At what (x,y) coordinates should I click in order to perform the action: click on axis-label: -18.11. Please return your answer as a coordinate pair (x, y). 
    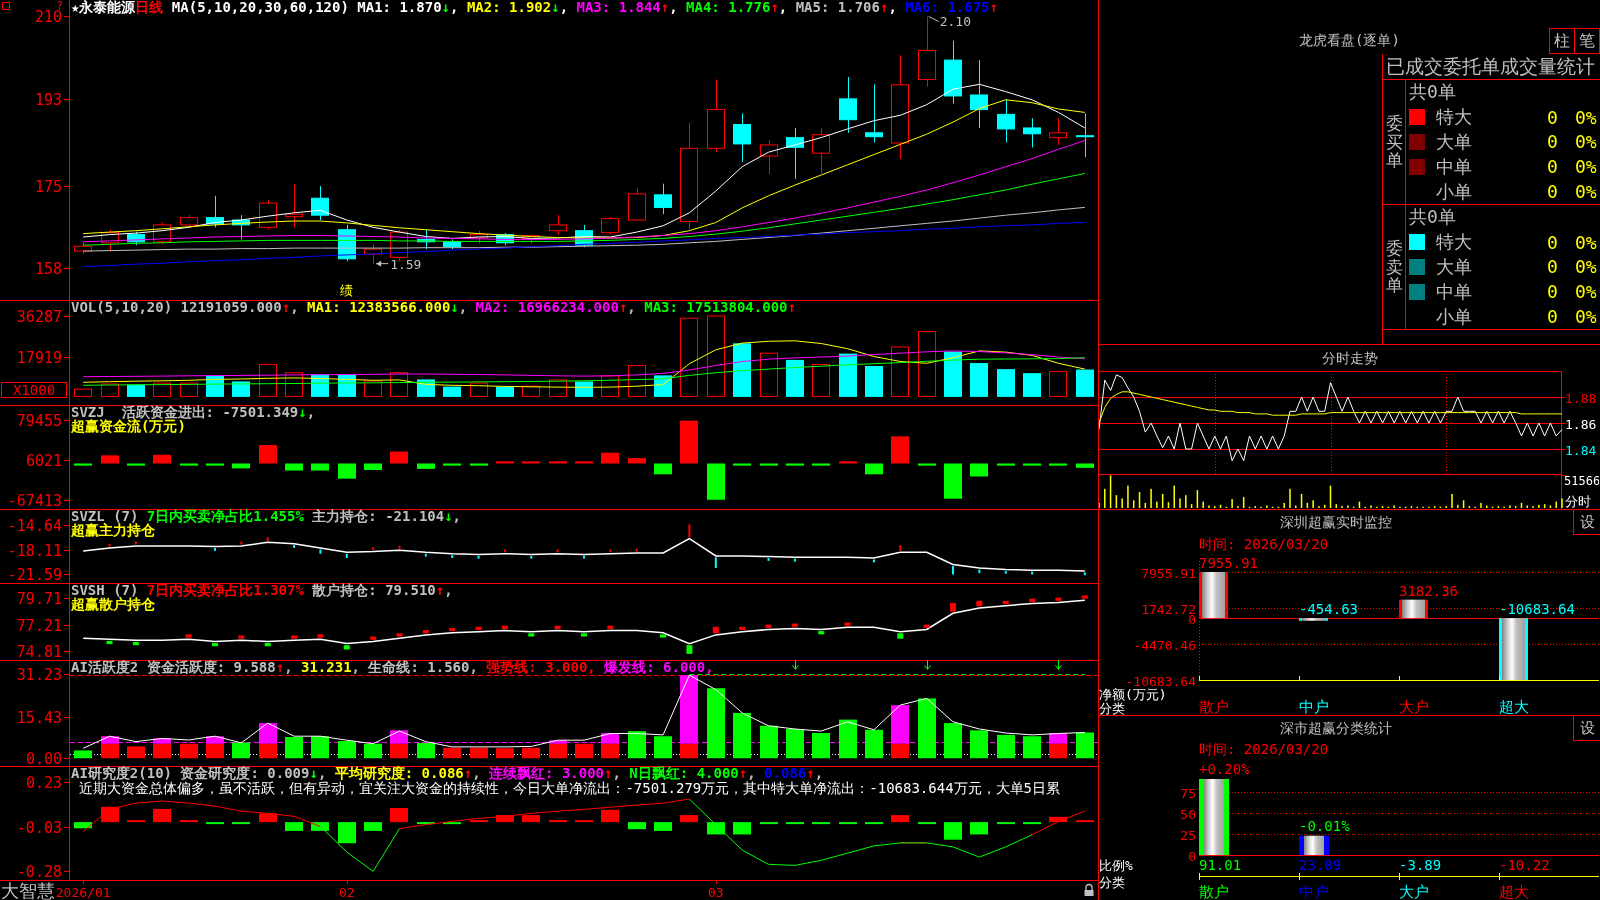
    Looking at the image, I should click on (34, 550).